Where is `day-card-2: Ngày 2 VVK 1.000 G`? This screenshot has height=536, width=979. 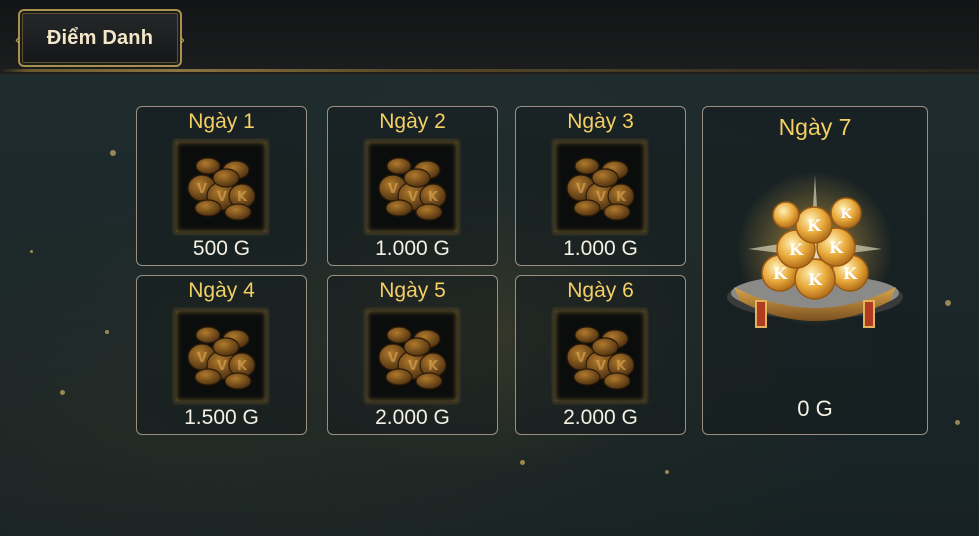 day-card-2: Ngày 2 VVK 1.000 G is located at coordinates (412, 186).